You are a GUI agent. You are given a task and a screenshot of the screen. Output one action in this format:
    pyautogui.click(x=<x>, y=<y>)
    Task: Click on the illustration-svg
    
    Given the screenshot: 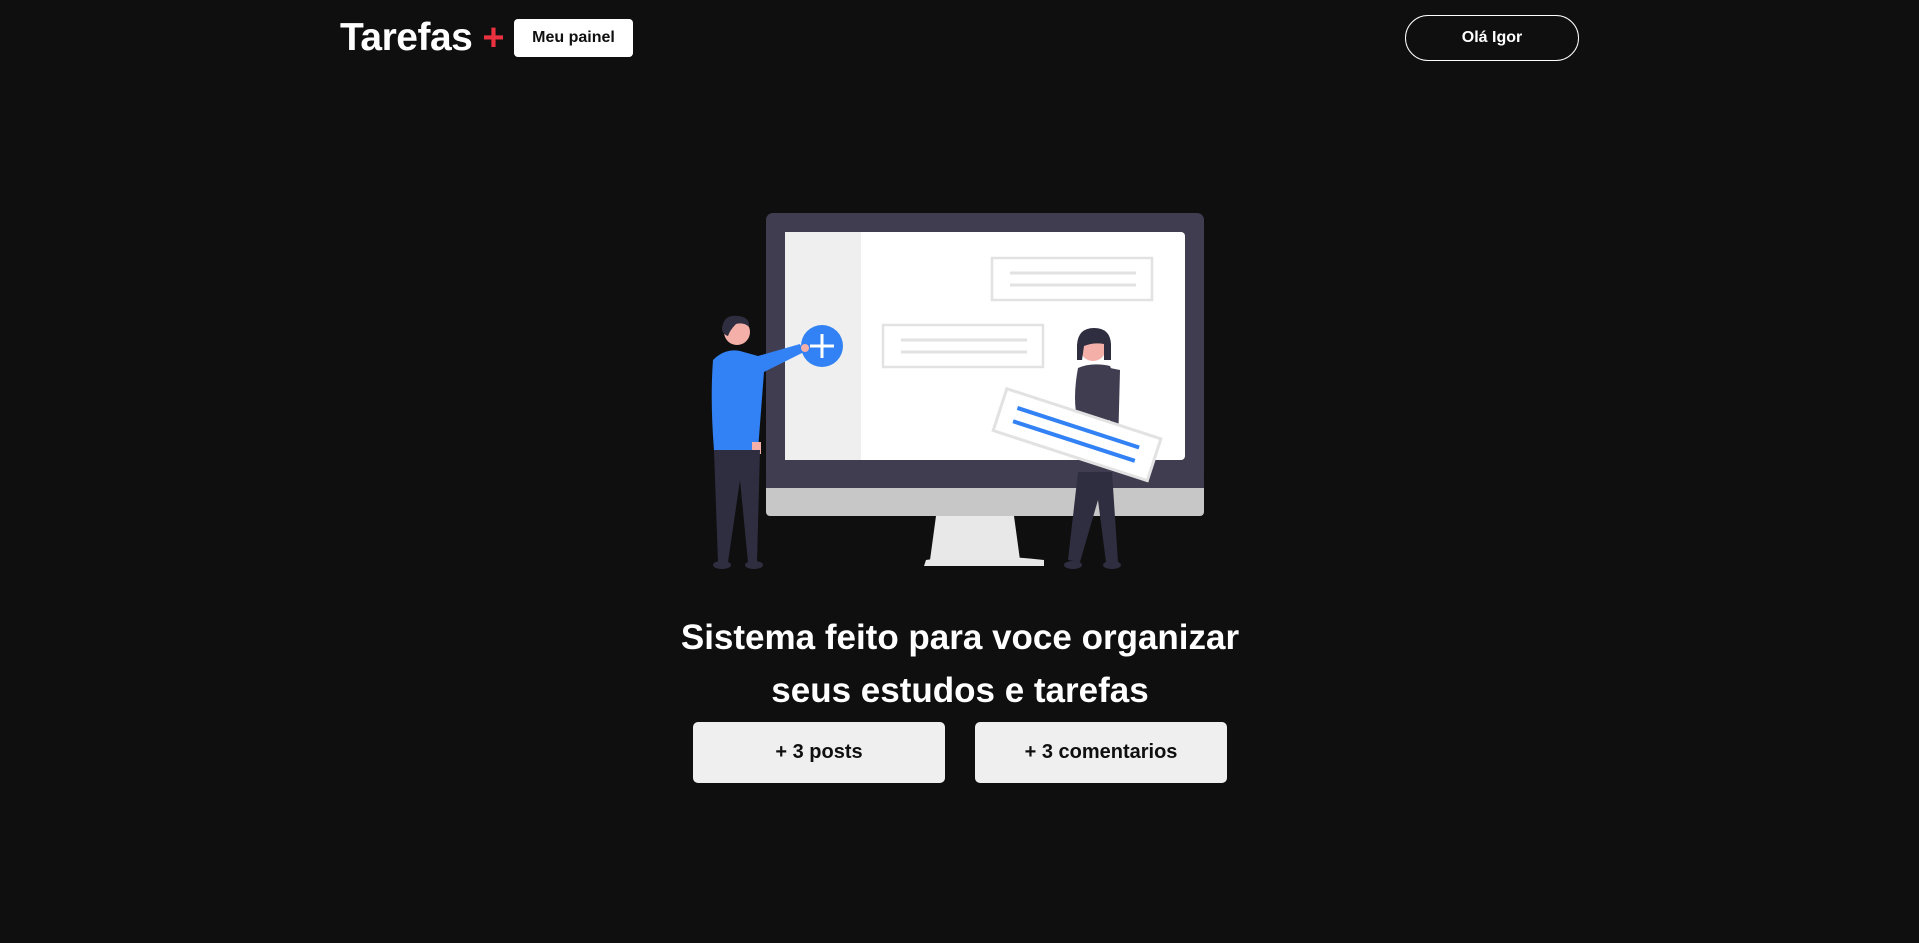 What is the action you would take?
    pyautogui.click(x=957, y=391)
    